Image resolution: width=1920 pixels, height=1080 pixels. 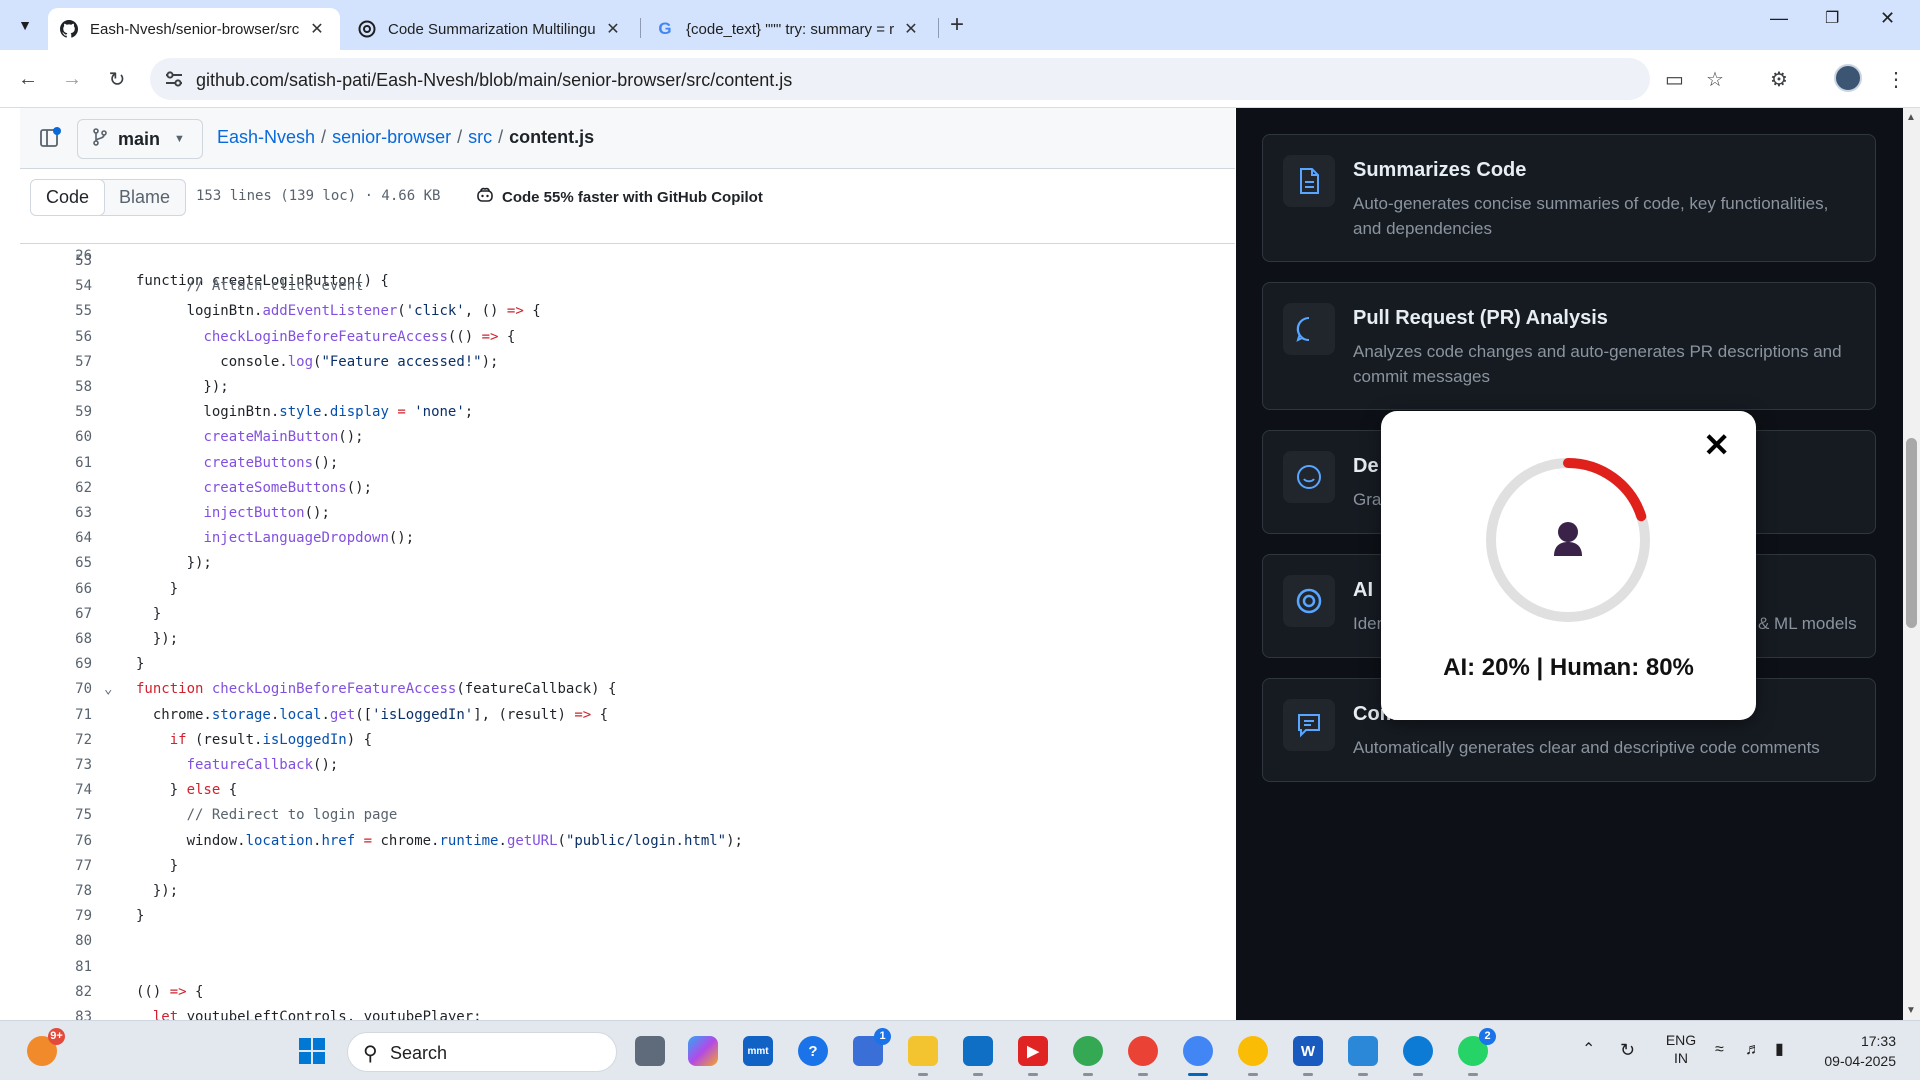 What do you see at coordinates (650, 1051) in the screenshot?
I see `task-view-icon` at bounding box center [650, 1051].